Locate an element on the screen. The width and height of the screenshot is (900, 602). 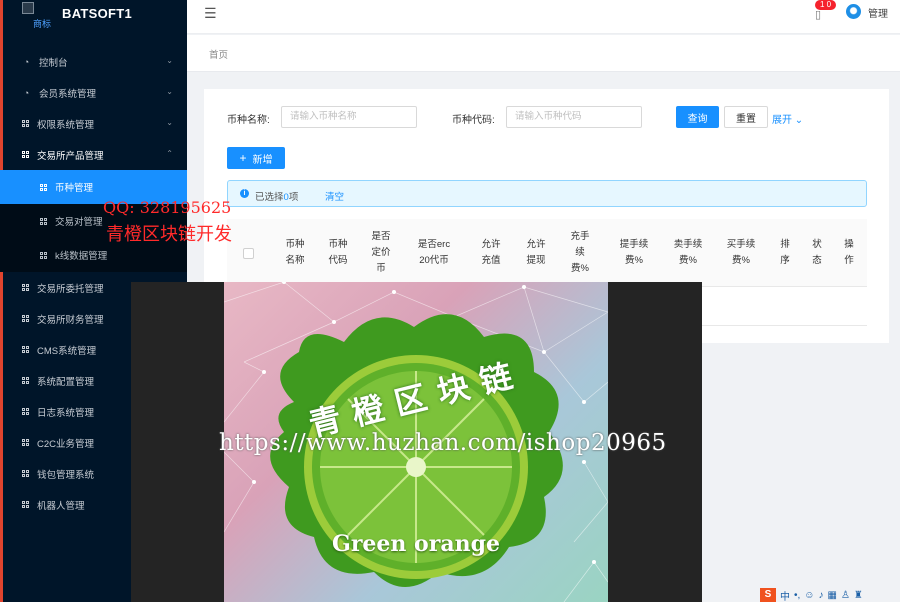
clear-selection-link: 清空 is located at coordinates (334, 196).